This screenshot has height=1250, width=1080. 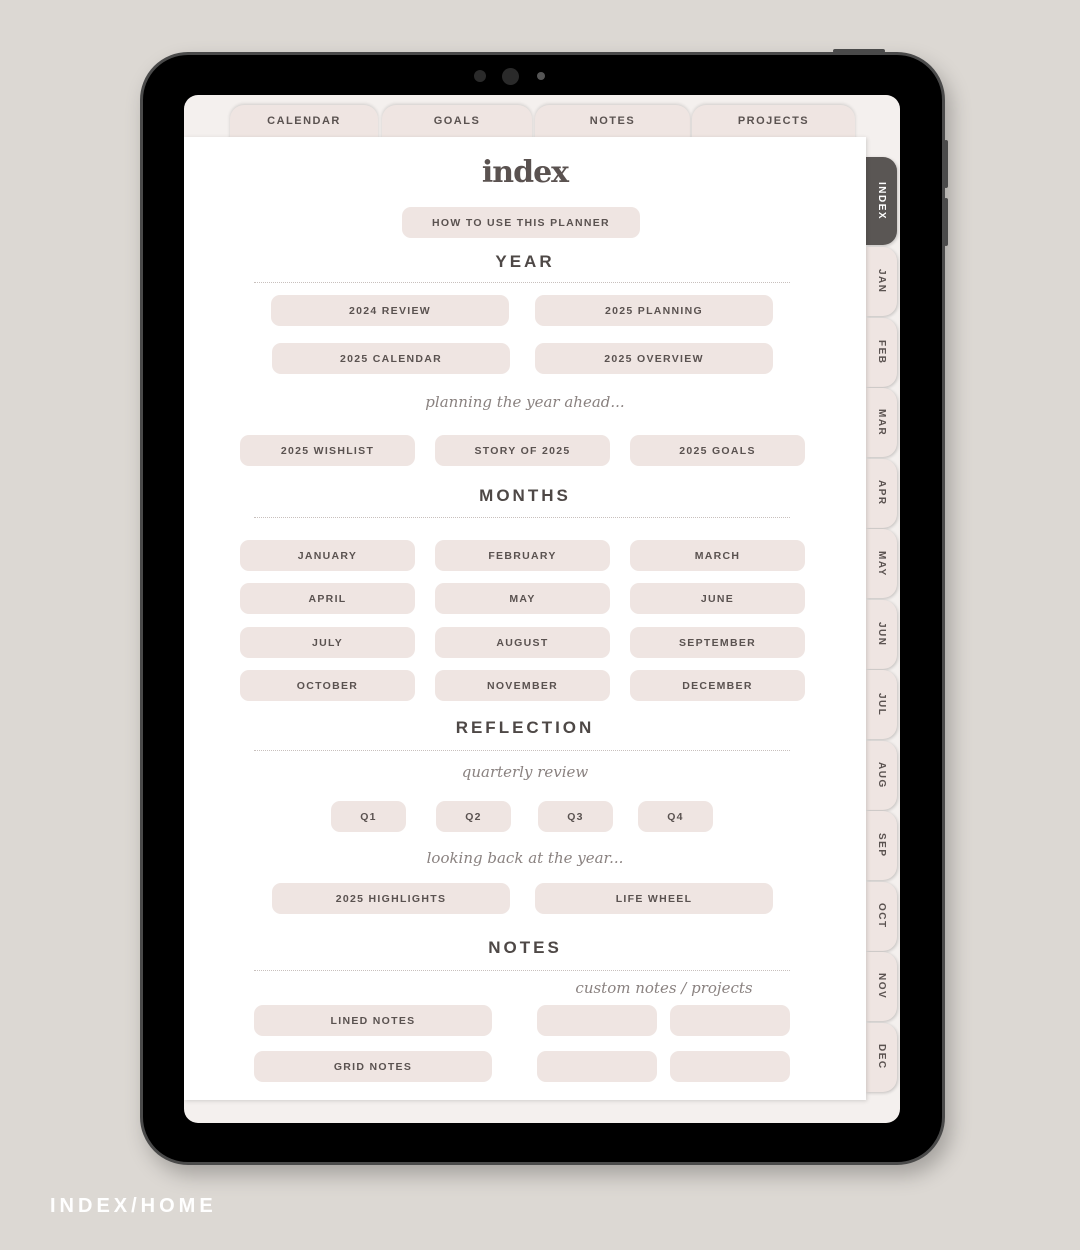 I want to click on side-tab-dec: DEC, so click(x=881, y=1057).